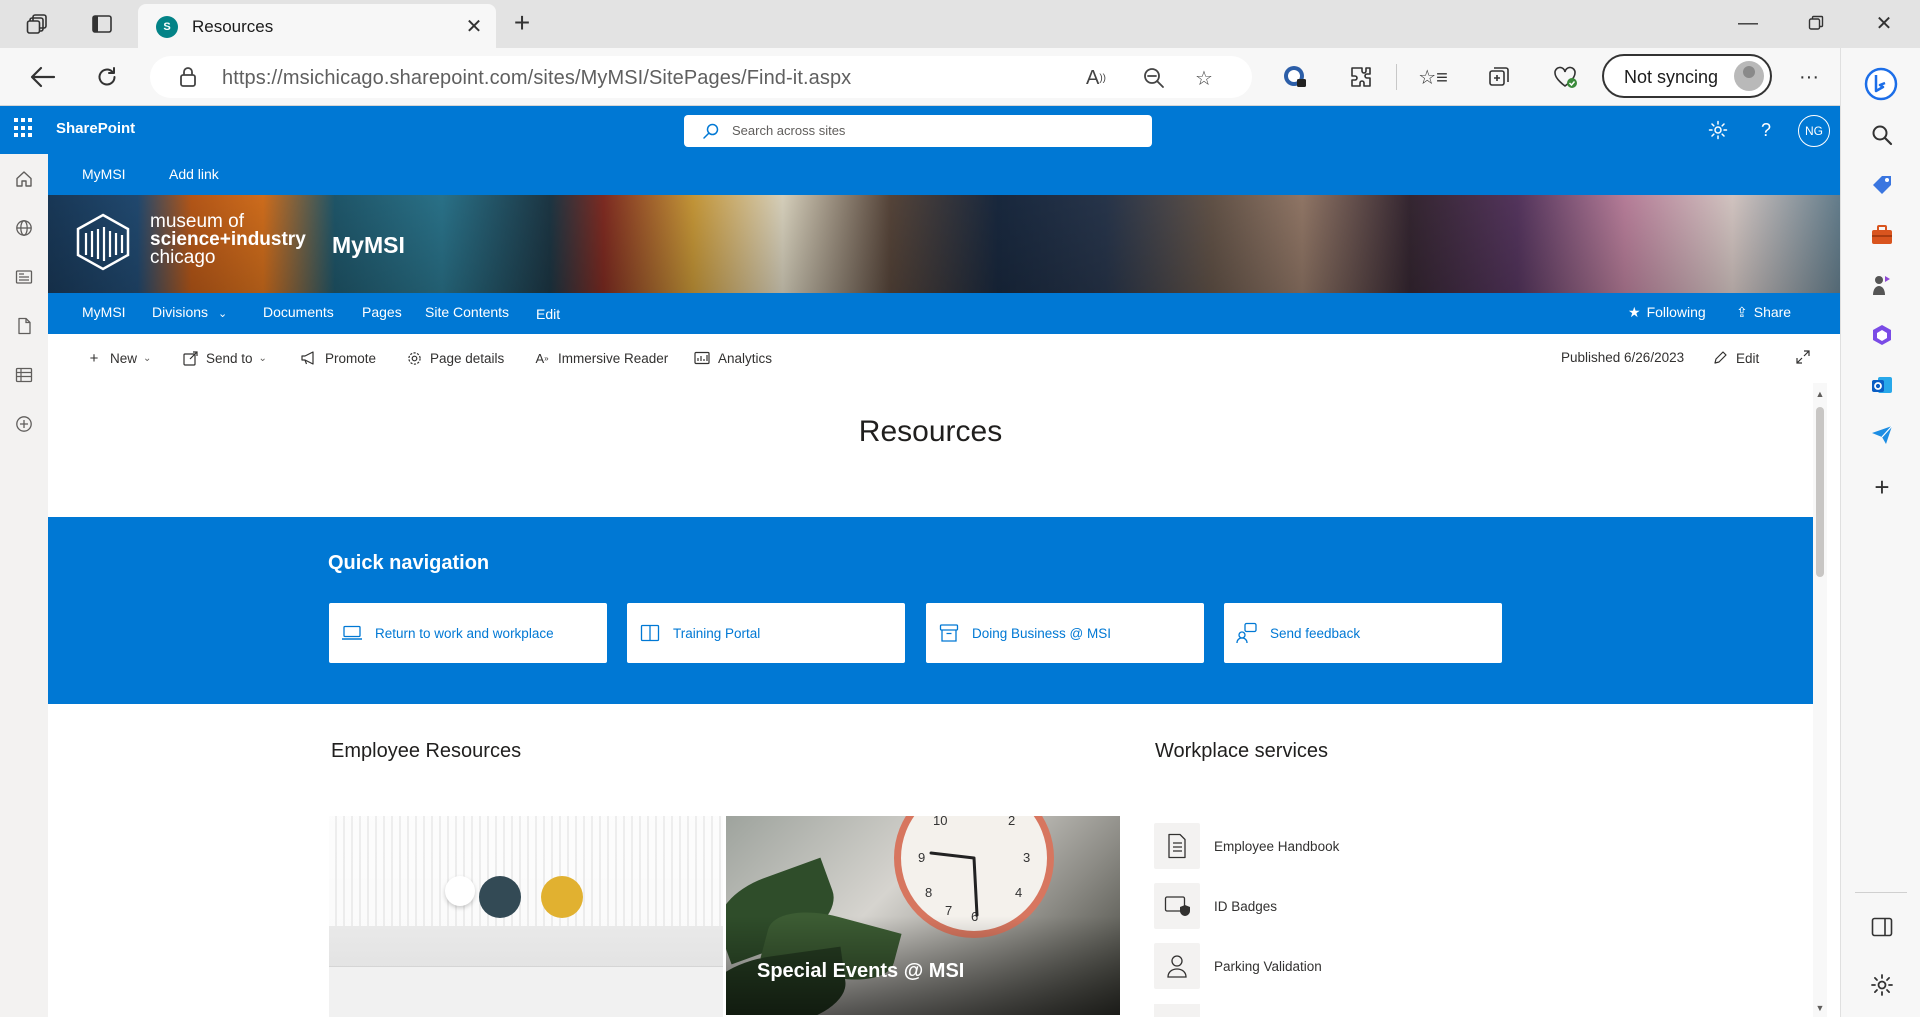 The image size is (1920, 1017). I want to click on tab-resources: S Resources ✕, so click(317, 26).